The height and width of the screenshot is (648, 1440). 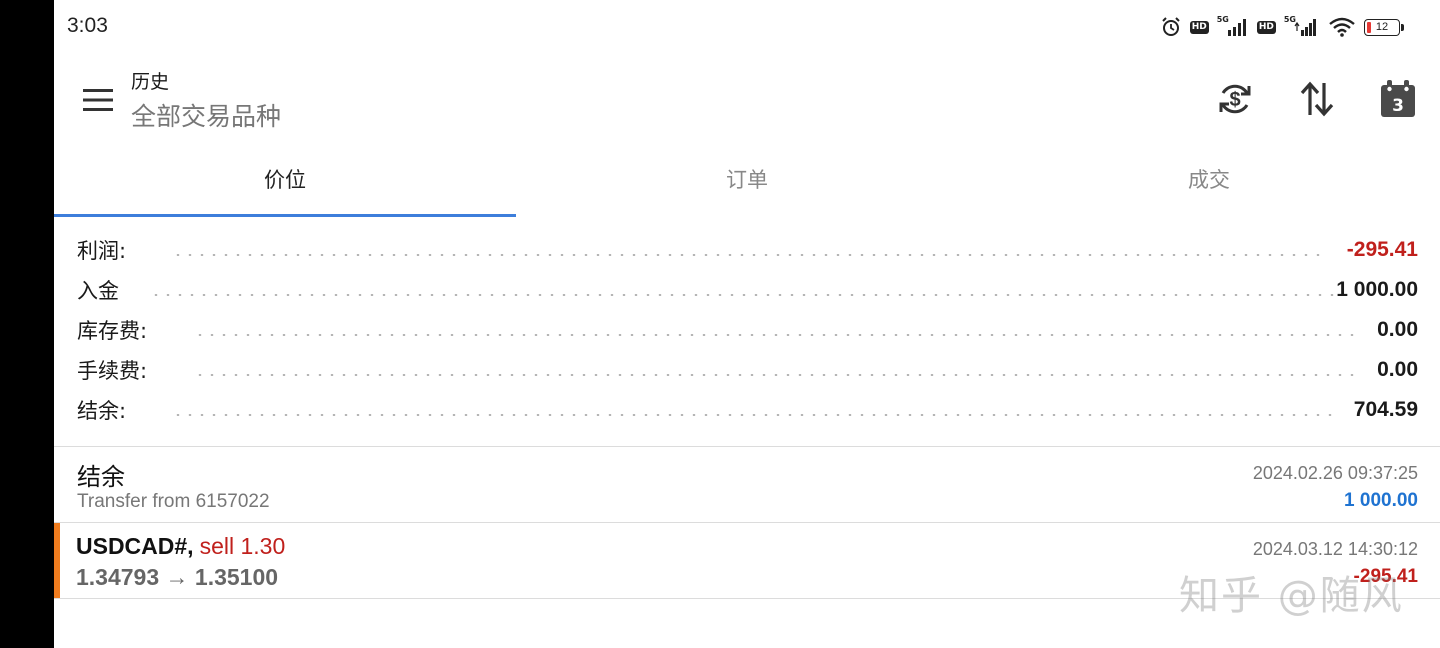 I want to click on summary-label: 结余:, so click(x=102, y=411).